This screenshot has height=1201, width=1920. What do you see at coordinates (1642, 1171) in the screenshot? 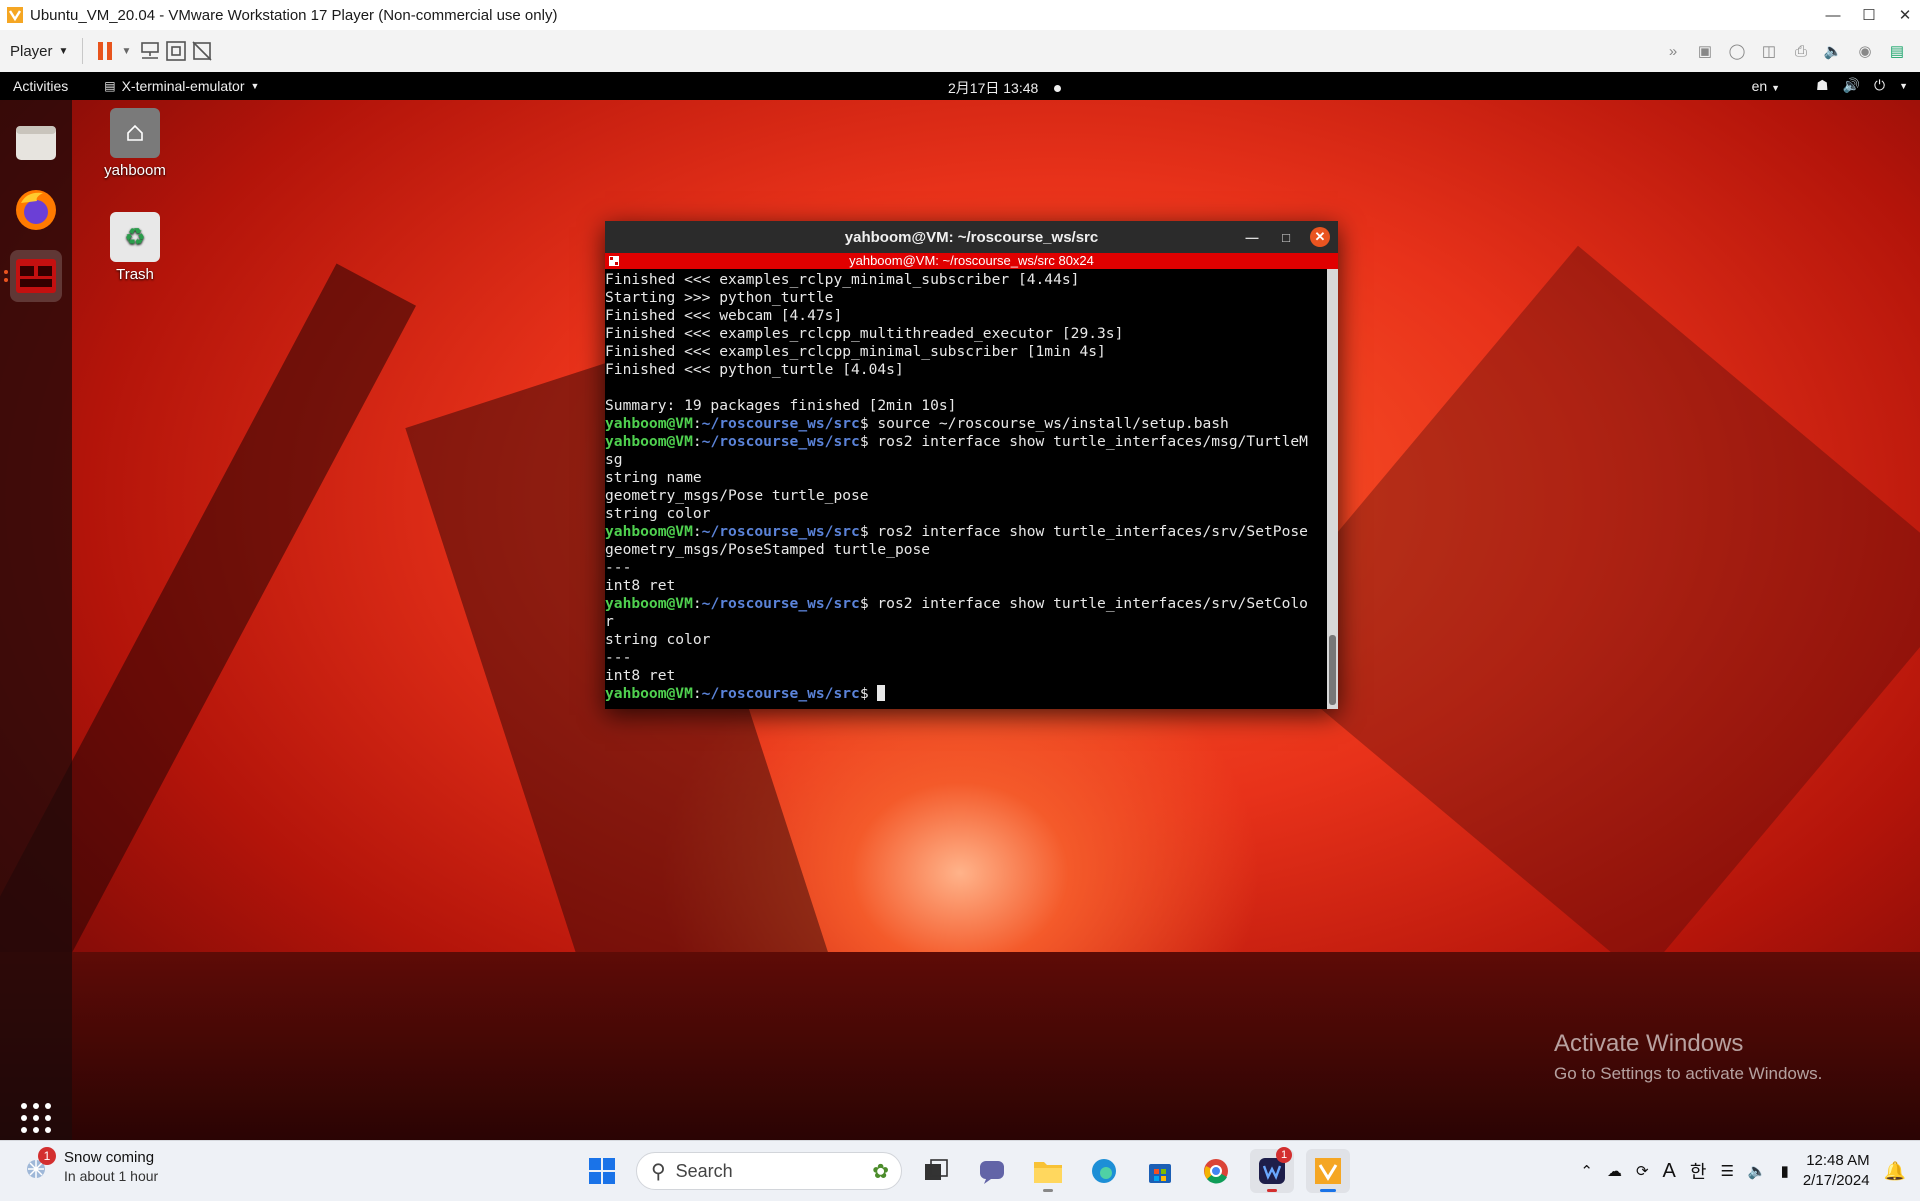
I see `sync-icon: ⟳` at bounding box center [1642, 1171].